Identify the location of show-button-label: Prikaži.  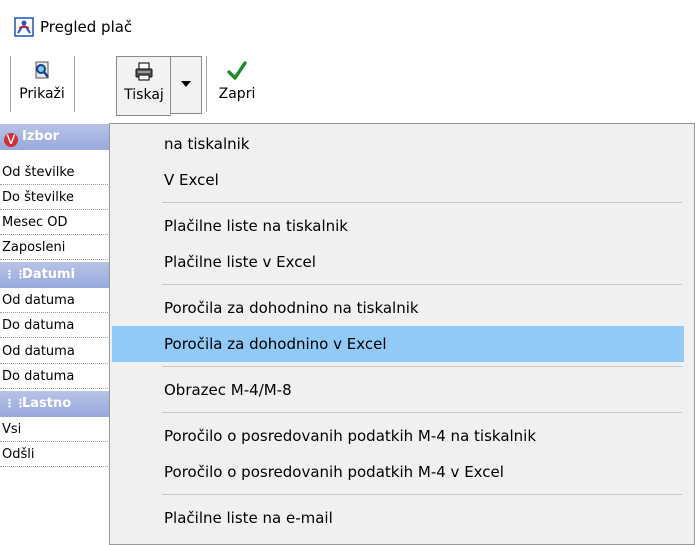
(42, 94).